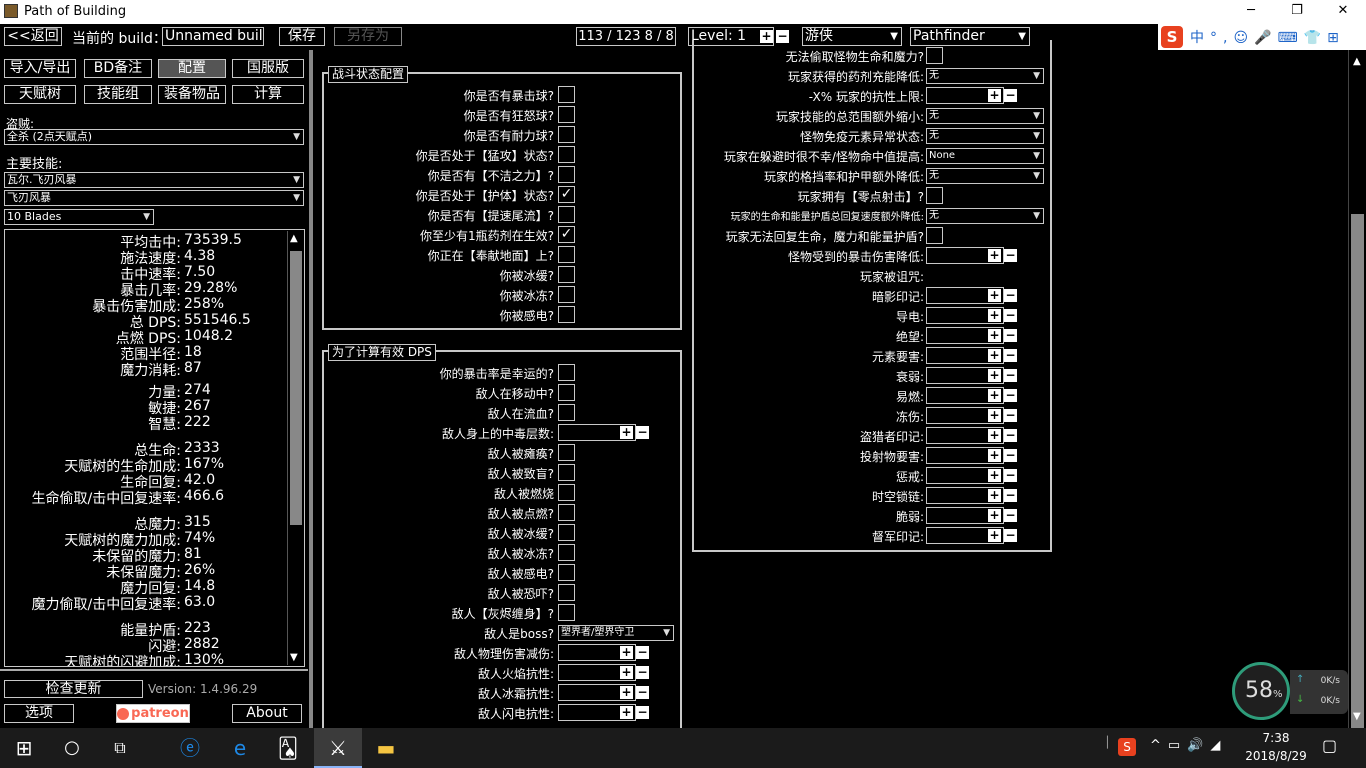 Image resolution: width=1366 pixels, height=768 pixels. What do you see at coordinates (1297, 12) in the screenshot?
I see `maximize-button: ❐` at bounding box center [1297, 12].